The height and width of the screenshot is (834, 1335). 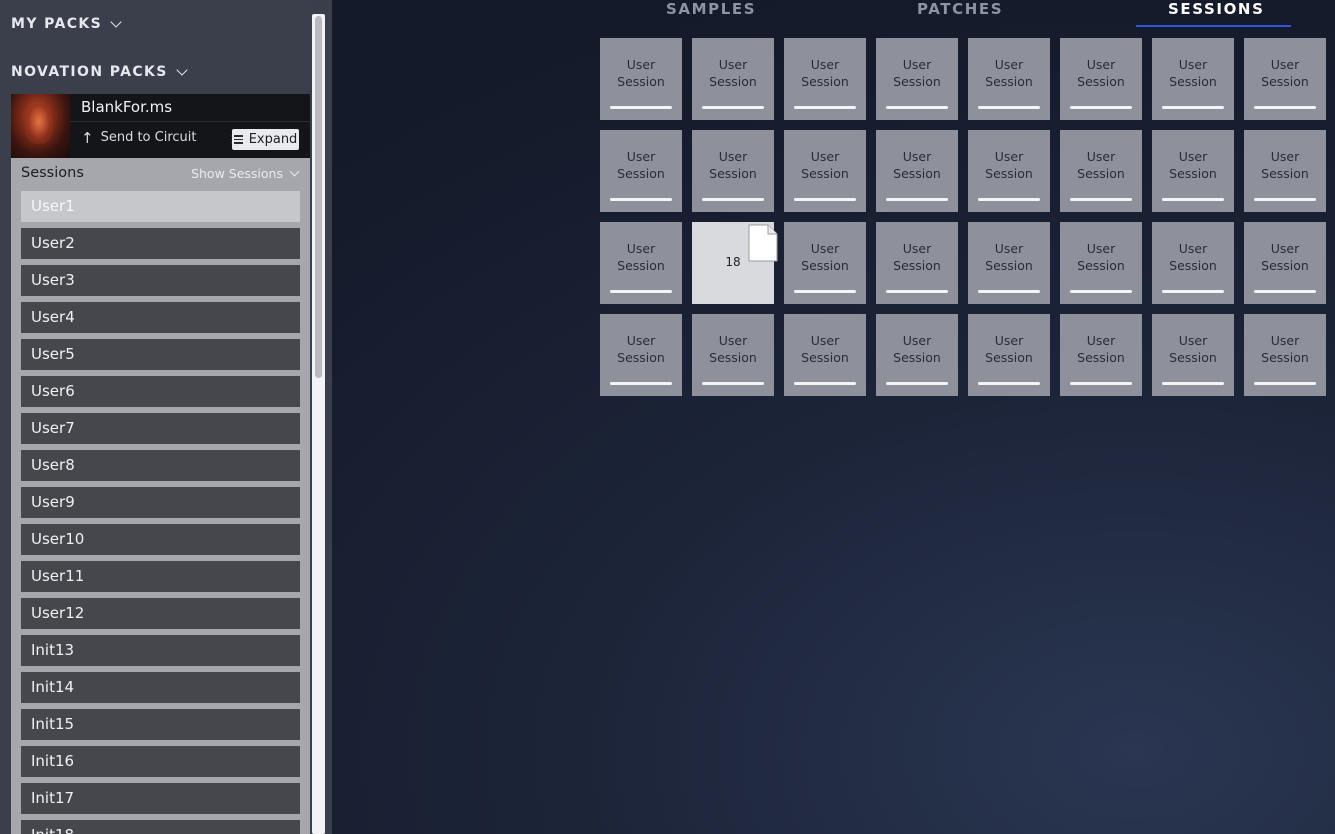 I want to click on show-sessions-dropdown: Show Sessions, so click(x=245, y=173).